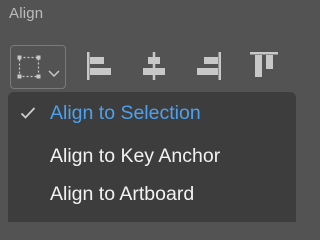  Describe the element at coordinates (122, 194) in the screenshot. I see `menu-item-align-to-artboard: Align to Artboard` at that location.